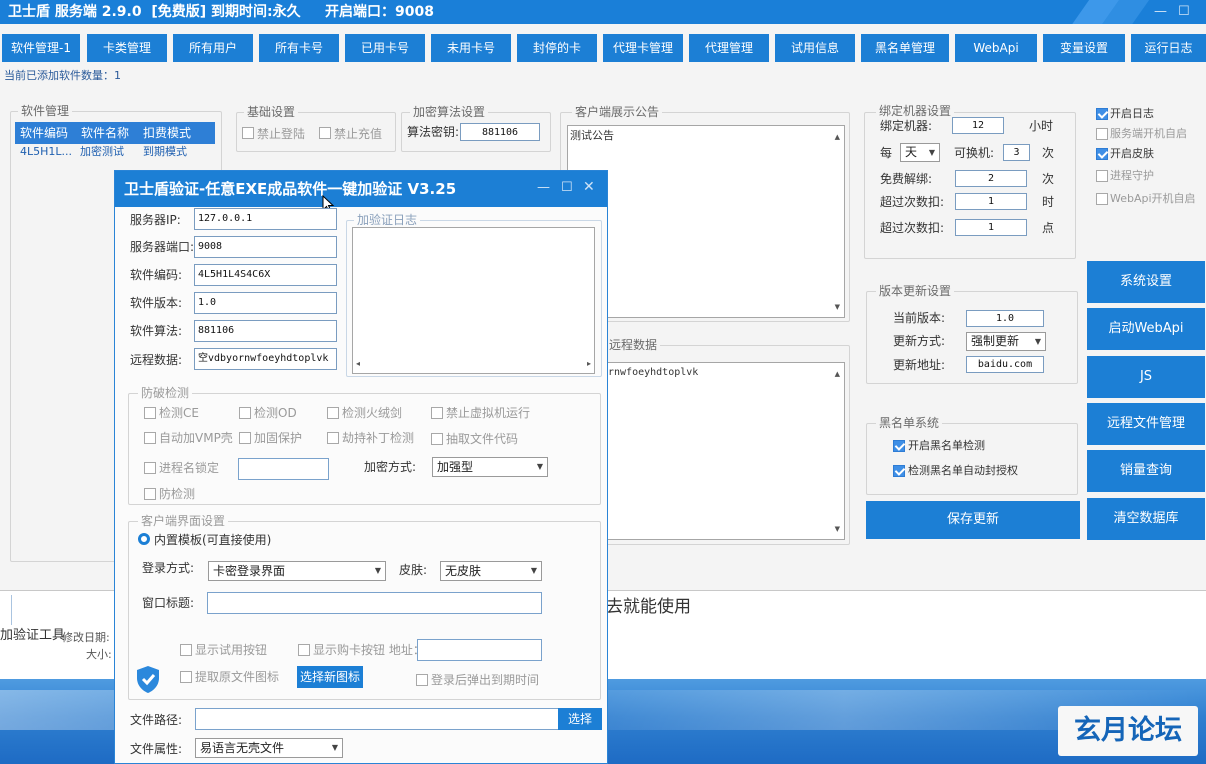 Image resolution: width=1206 pixels, height=764 pixels. I want to click on no-vm-checkbox, so click(437, 413).